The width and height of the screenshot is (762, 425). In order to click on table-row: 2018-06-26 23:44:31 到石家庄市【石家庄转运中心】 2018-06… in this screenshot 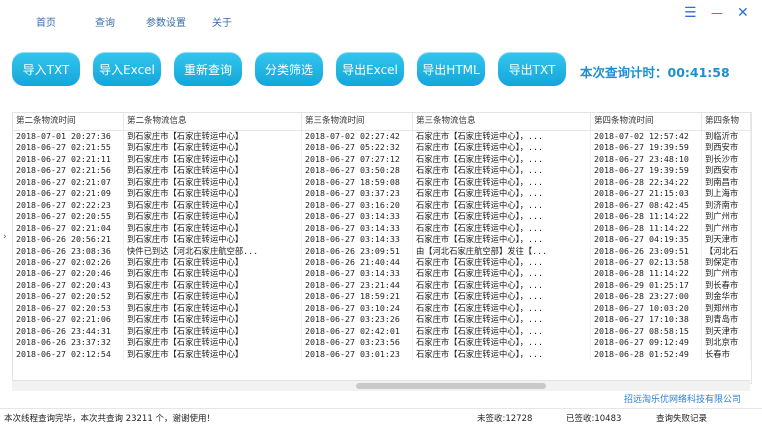, I will do `click(382, 331)`.